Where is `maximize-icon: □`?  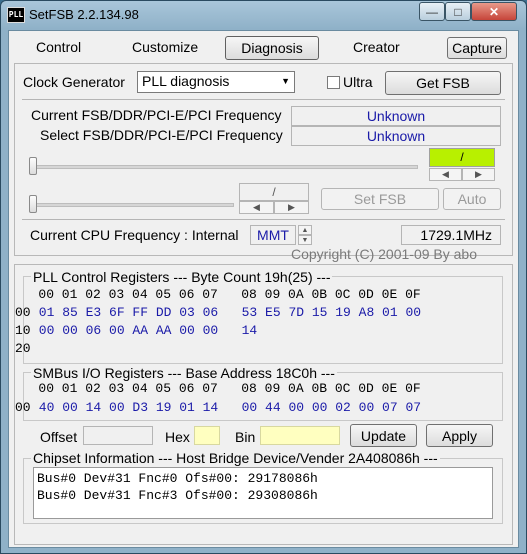 maximize-icon: □ is located at coordinates (458, 11).